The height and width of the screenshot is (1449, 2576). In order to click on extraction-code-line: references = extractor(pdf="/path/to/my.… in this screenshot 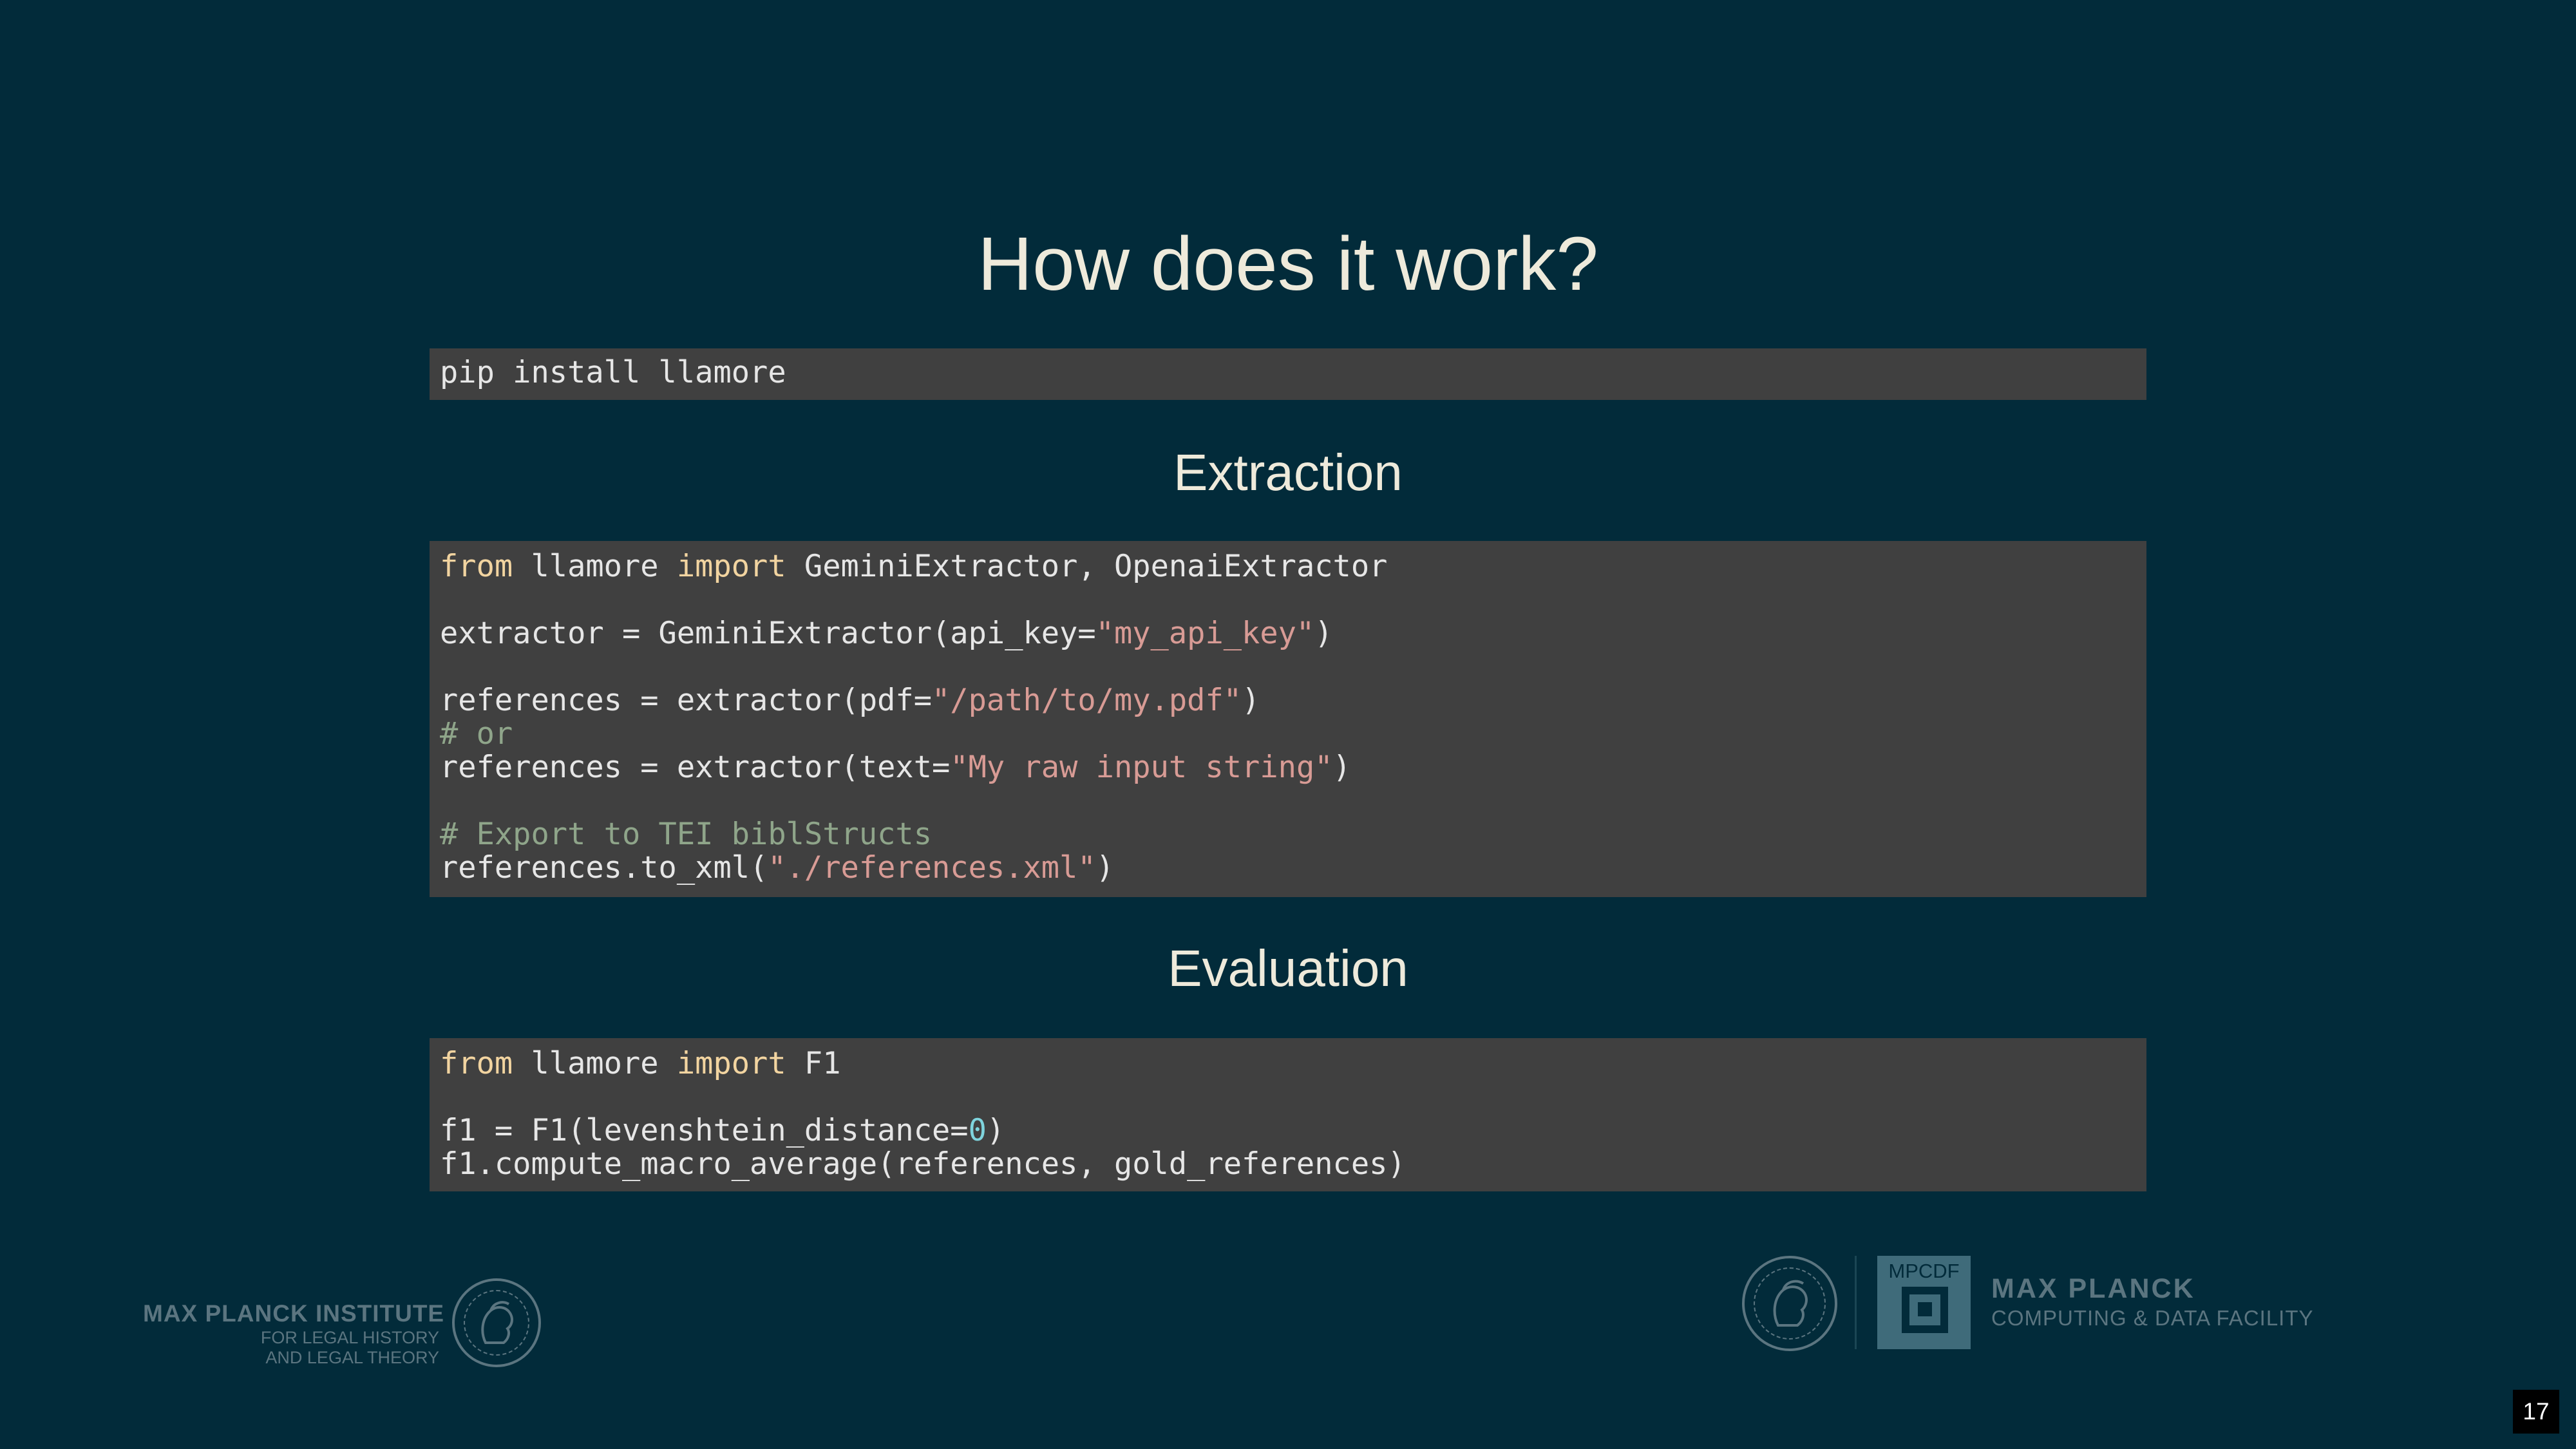, I will do `click(1288, 700)`.